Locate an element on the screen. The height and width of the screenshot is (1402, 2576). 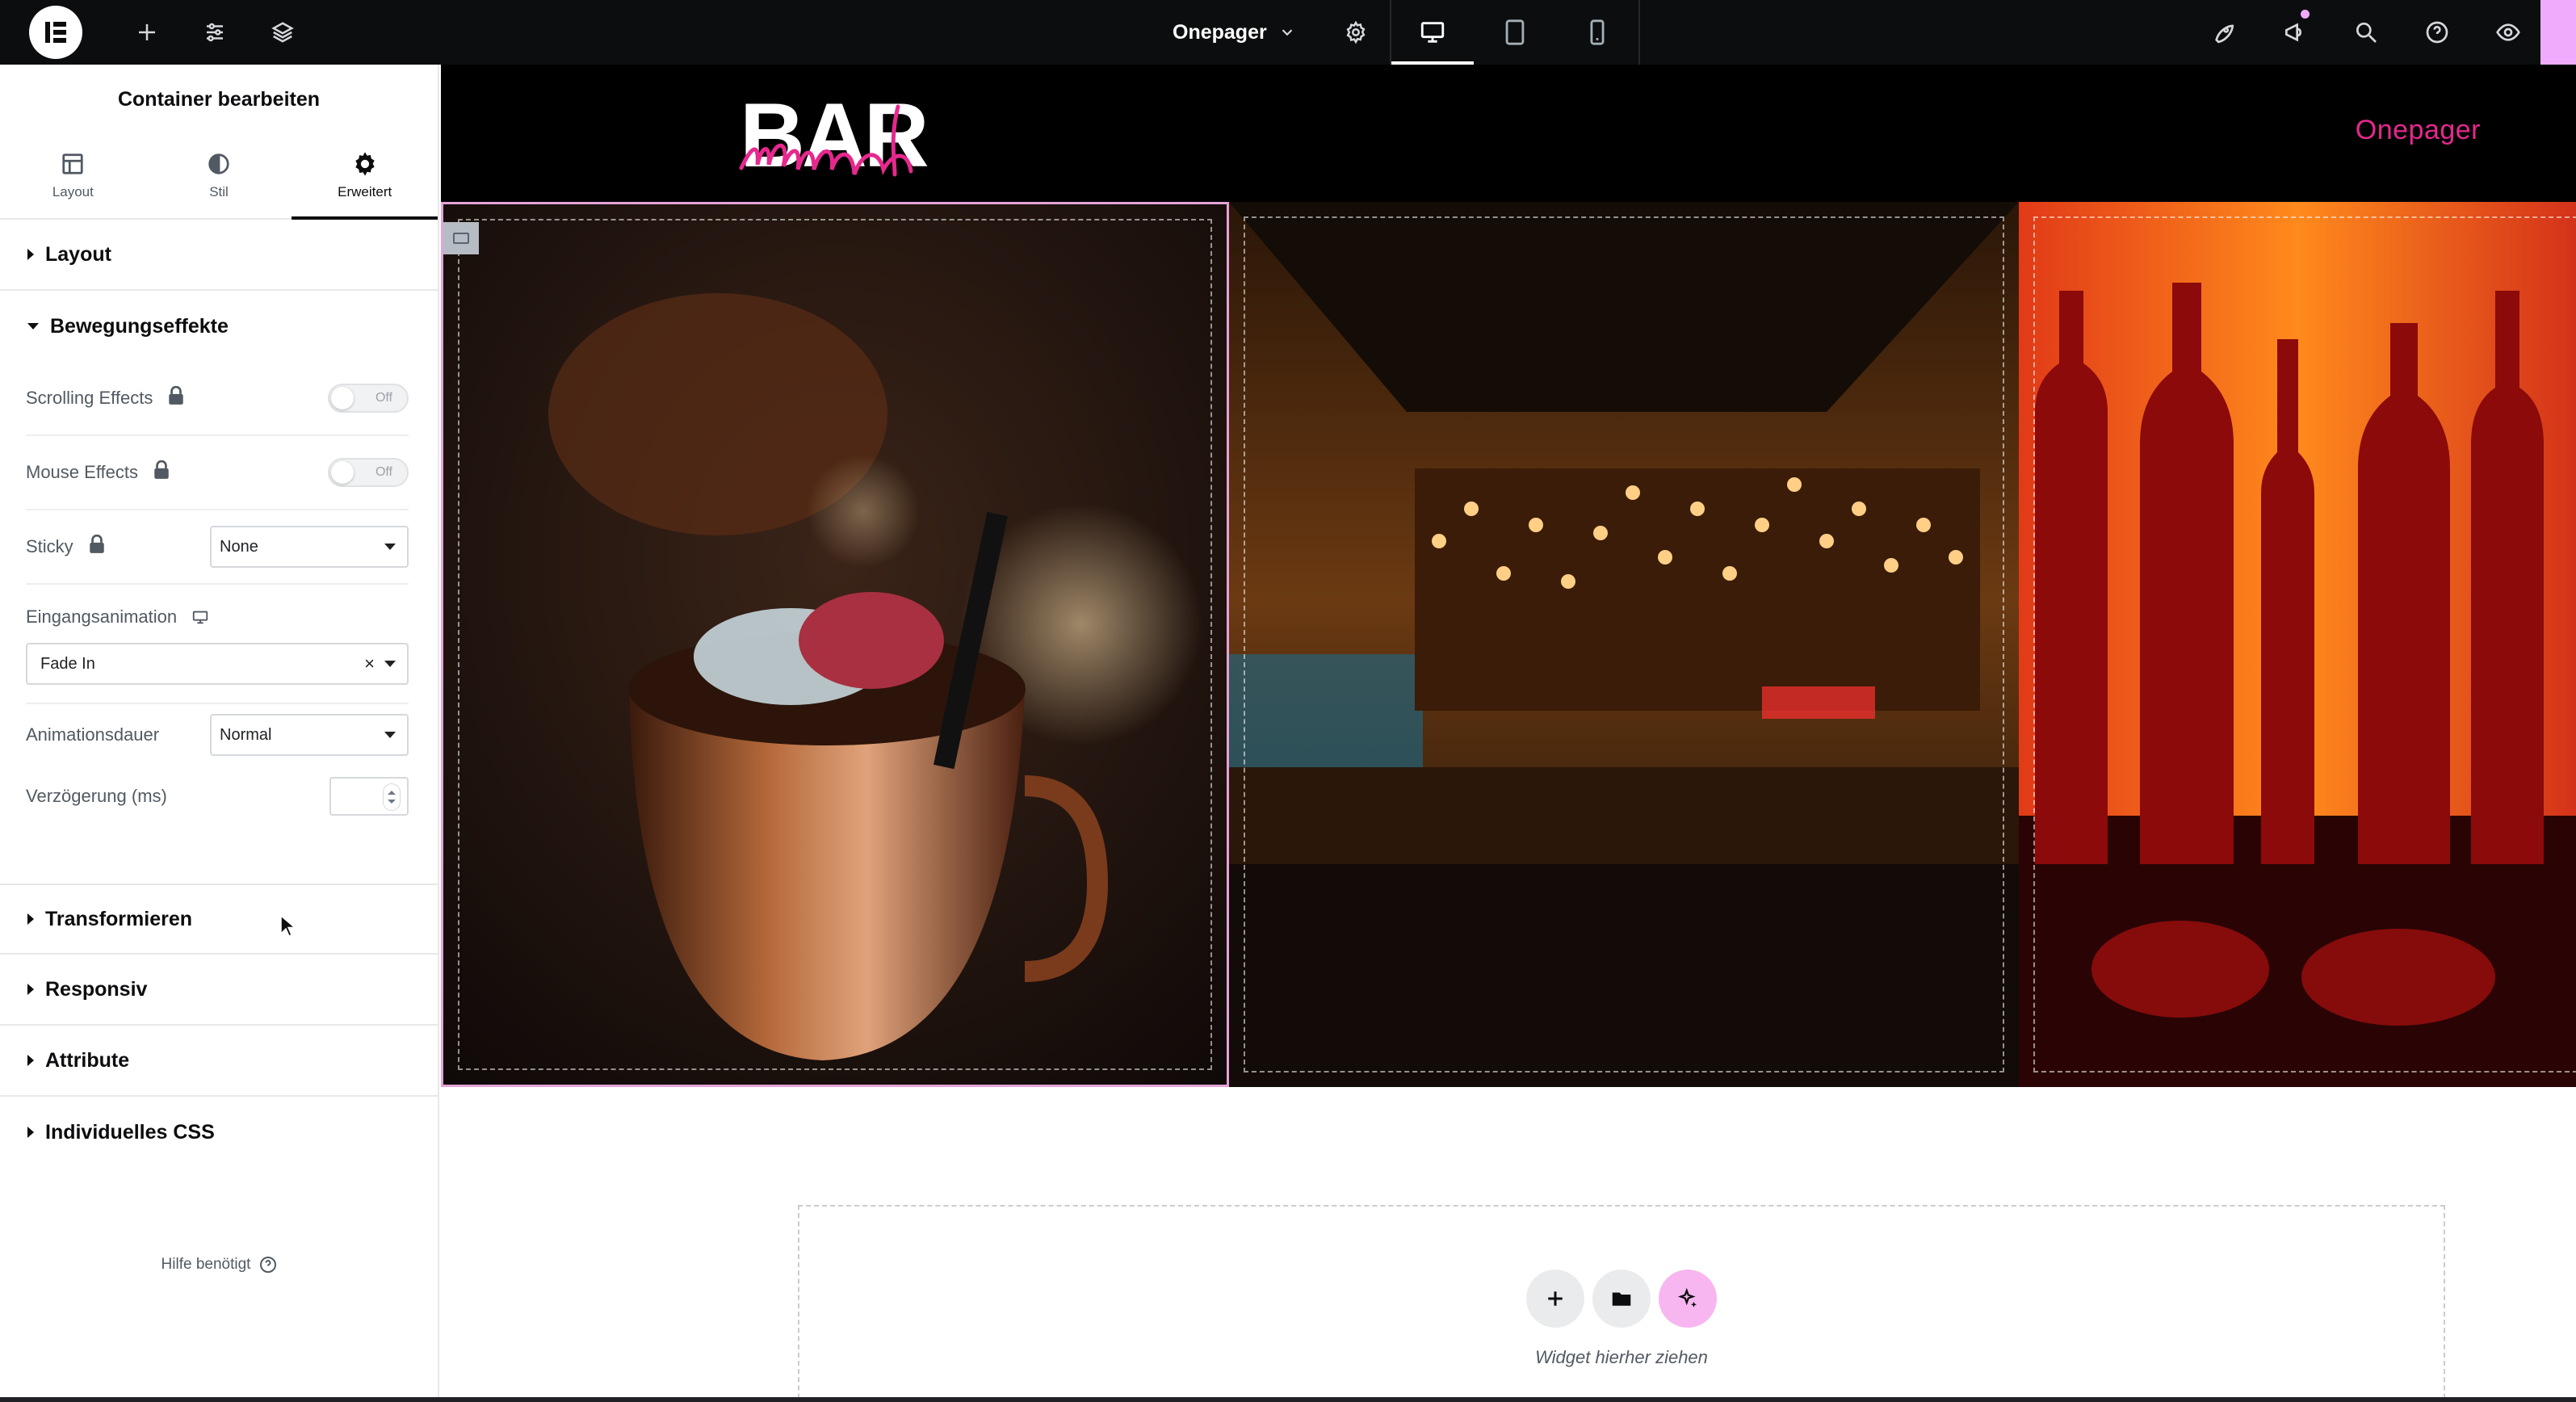
topbar-right is located at coordinates (2366, 32).